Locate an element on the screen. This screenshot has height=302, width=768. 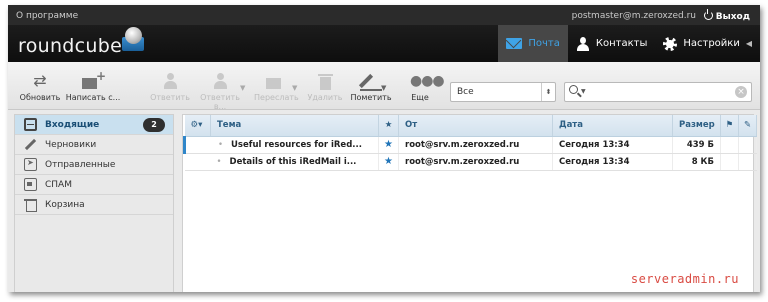
nav-mail: Почта is located at coordinates (533, 43).